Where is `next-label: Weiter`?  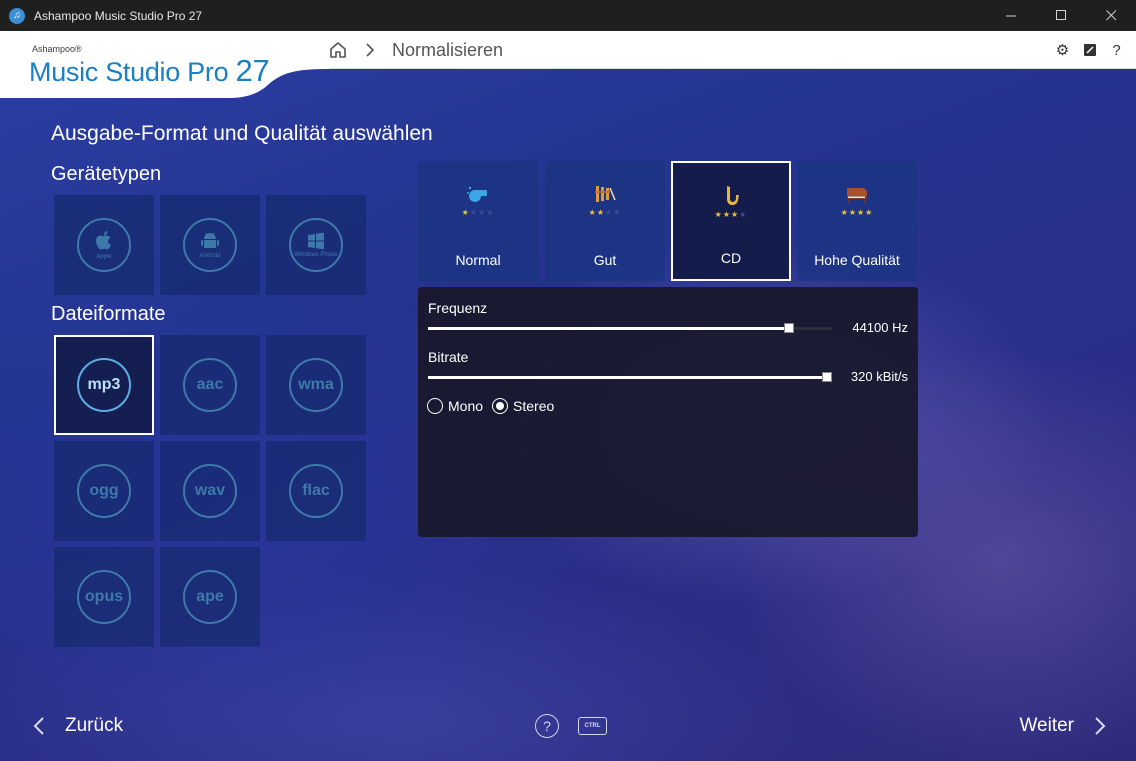 next-label: Weiter is located at coordinates (1046, 725).